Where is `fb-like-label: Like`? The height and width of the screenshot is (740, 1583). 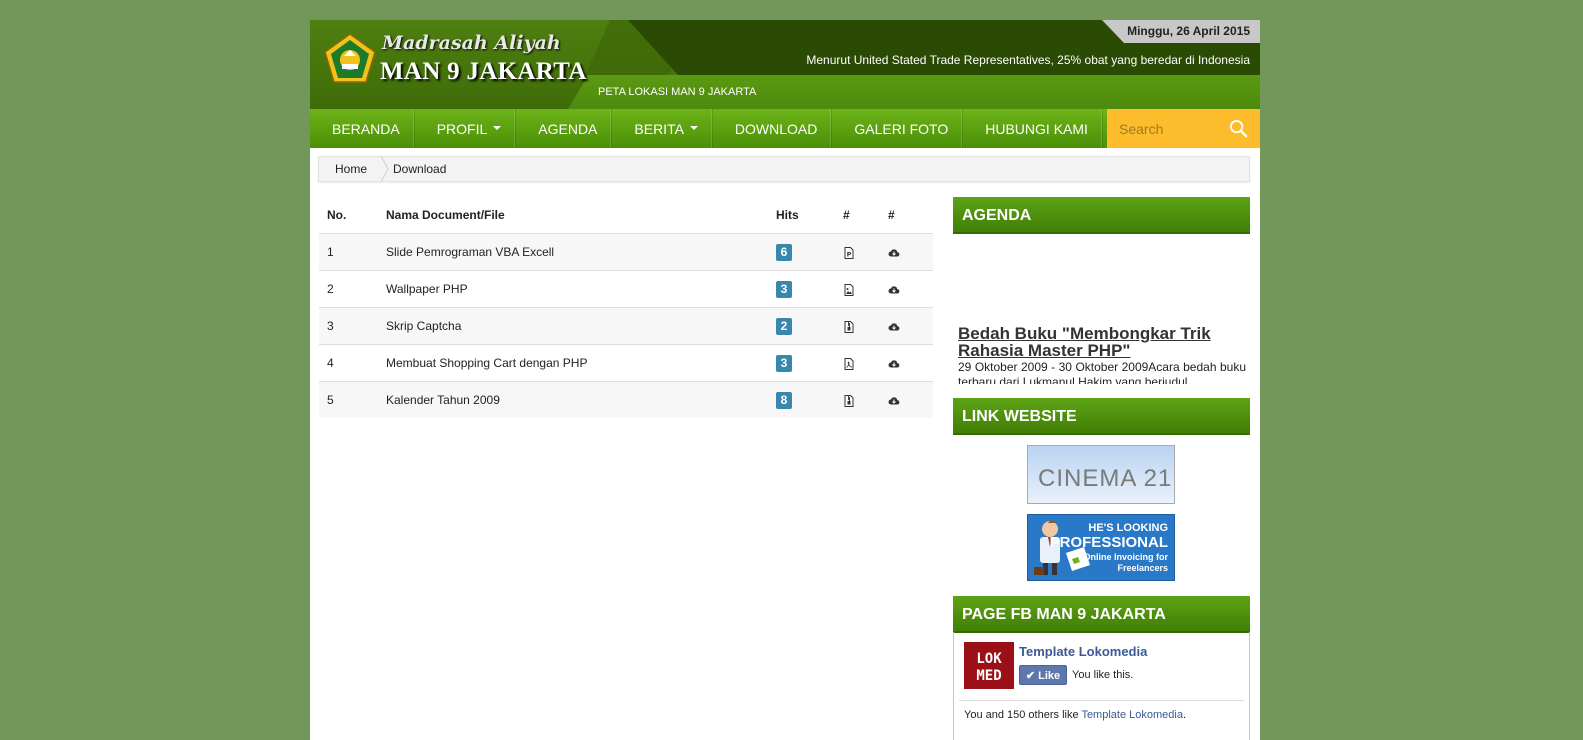 fb-like-label: Like is located at coordinates (1049, 676).